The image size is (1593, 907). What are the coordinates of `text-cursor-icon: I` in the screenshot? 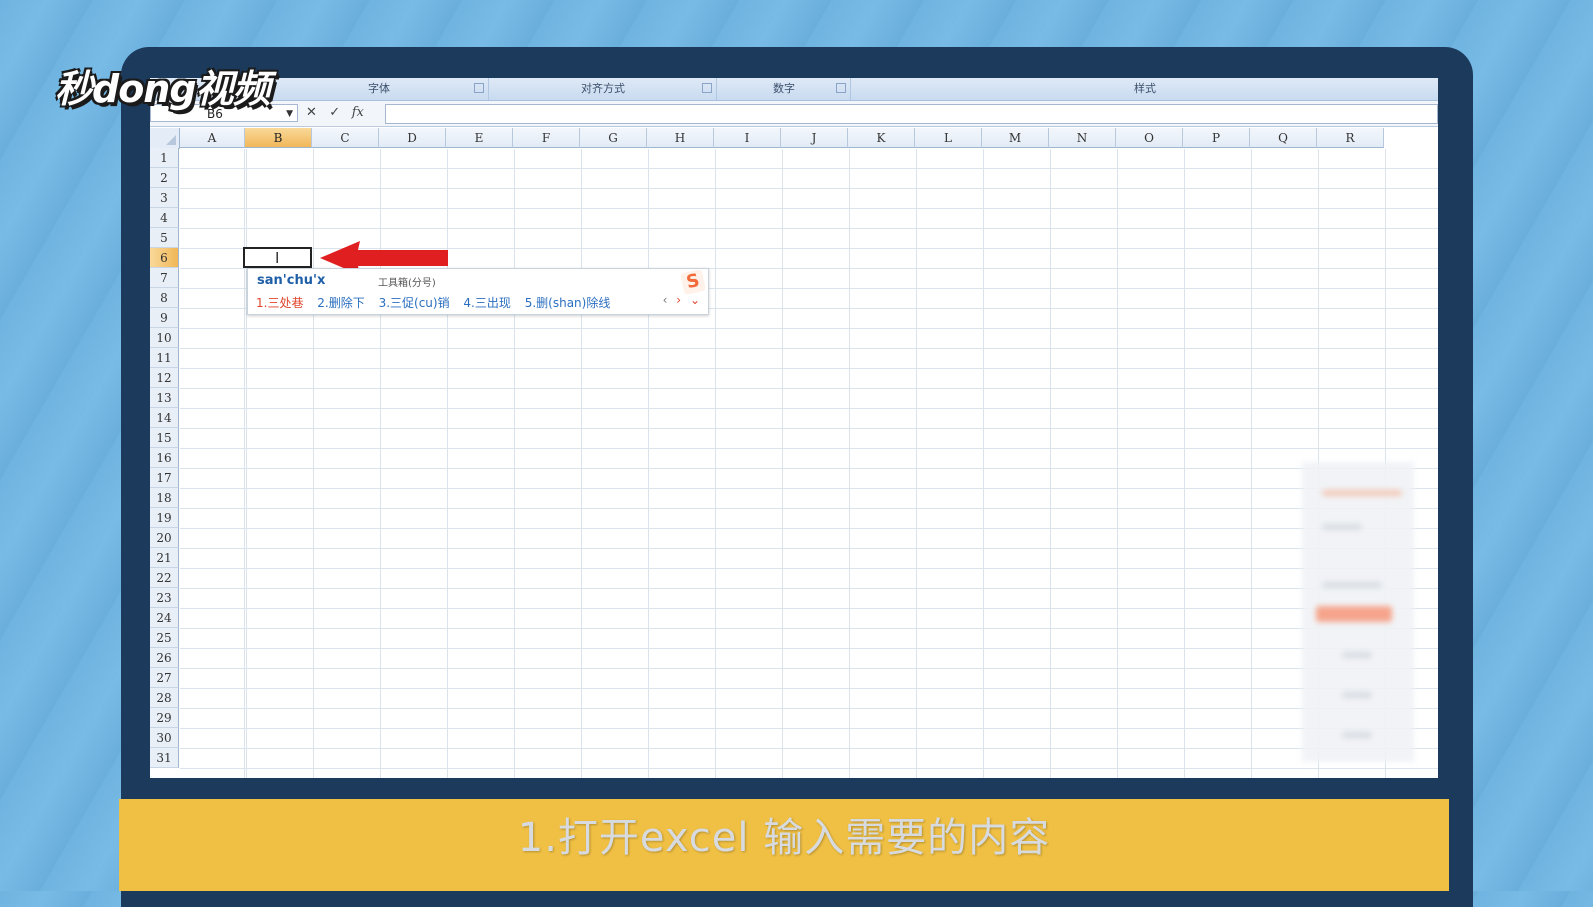 It's located at (277, 258).